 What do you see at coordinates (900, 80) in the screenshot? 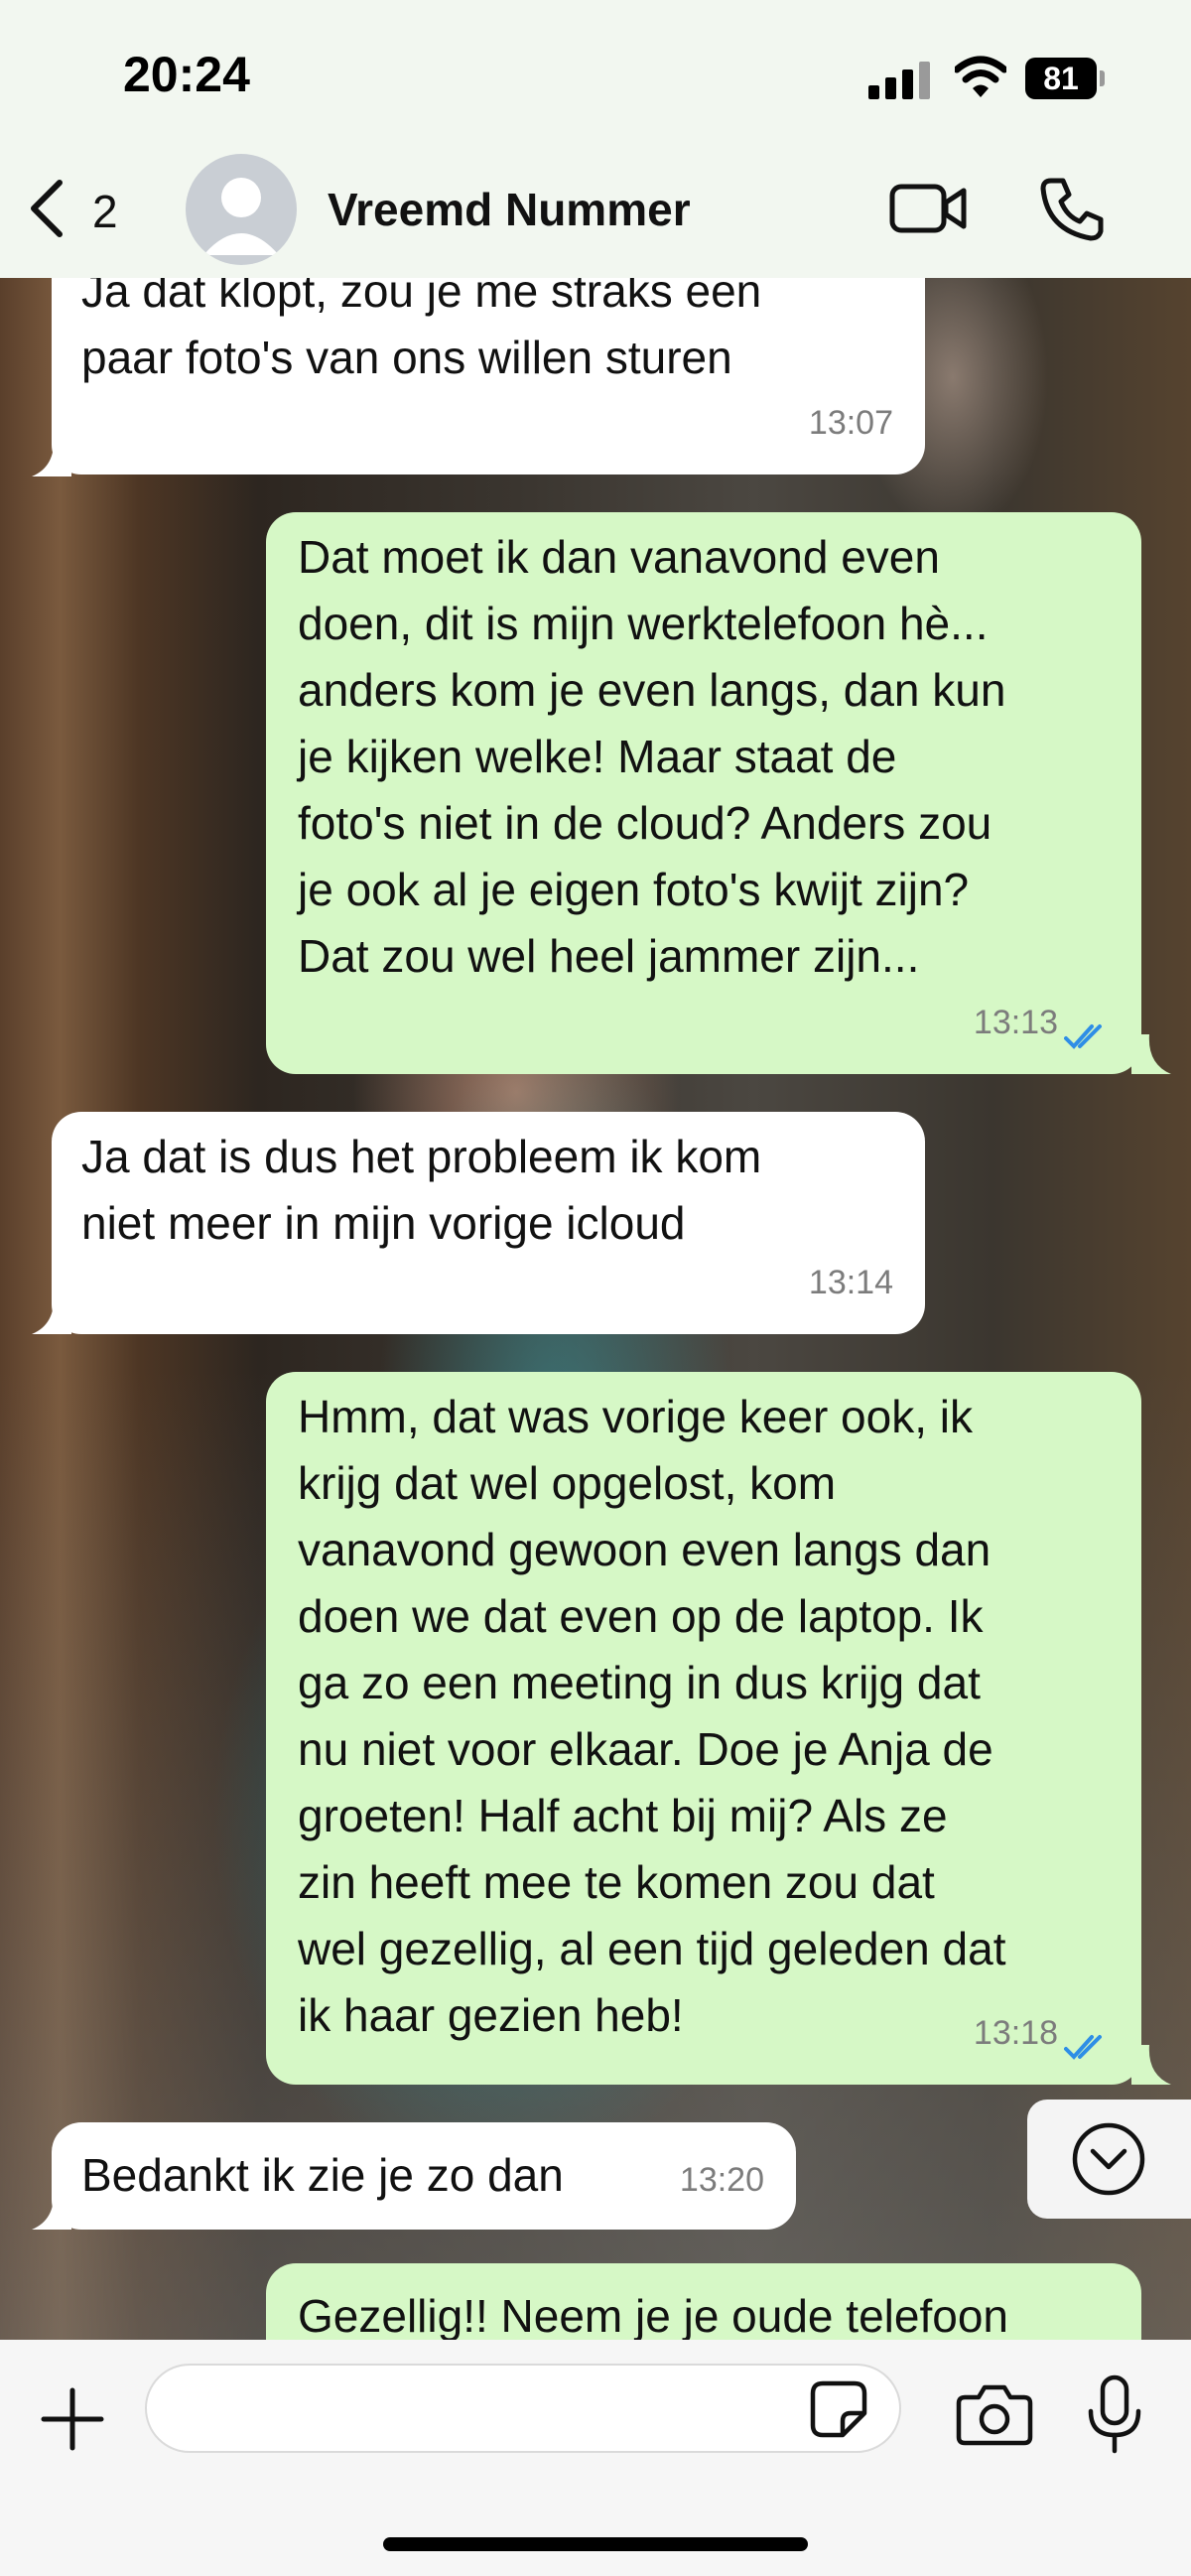
I see `signal-icon` at bounding box center [900, 80].